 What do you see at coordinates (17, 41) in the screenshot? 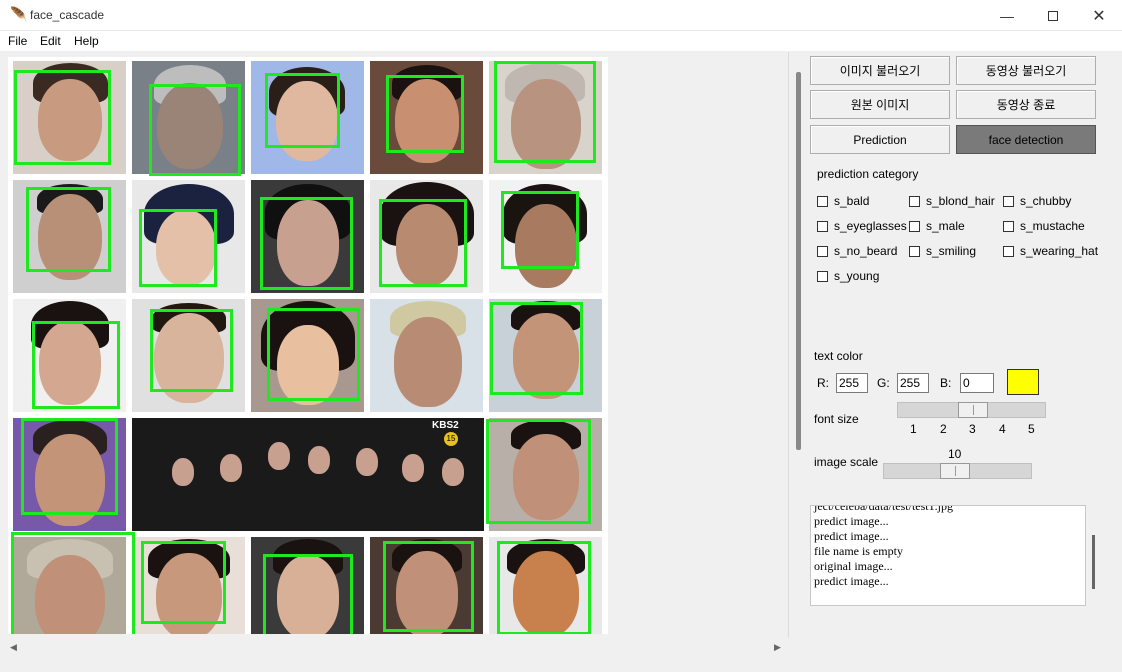
I see `menu-file: File` at bounding box center [17, 41].